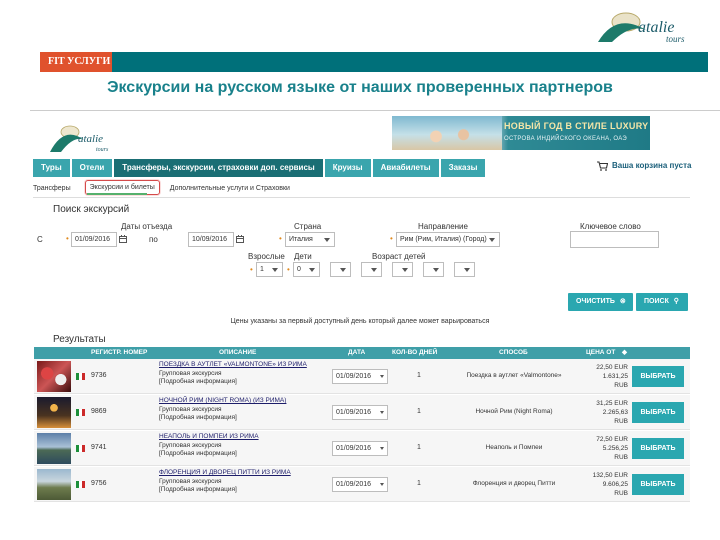 This screenshot has height=540, width=720. I want to click on nav-hotels: Отели, so click(92, 168).